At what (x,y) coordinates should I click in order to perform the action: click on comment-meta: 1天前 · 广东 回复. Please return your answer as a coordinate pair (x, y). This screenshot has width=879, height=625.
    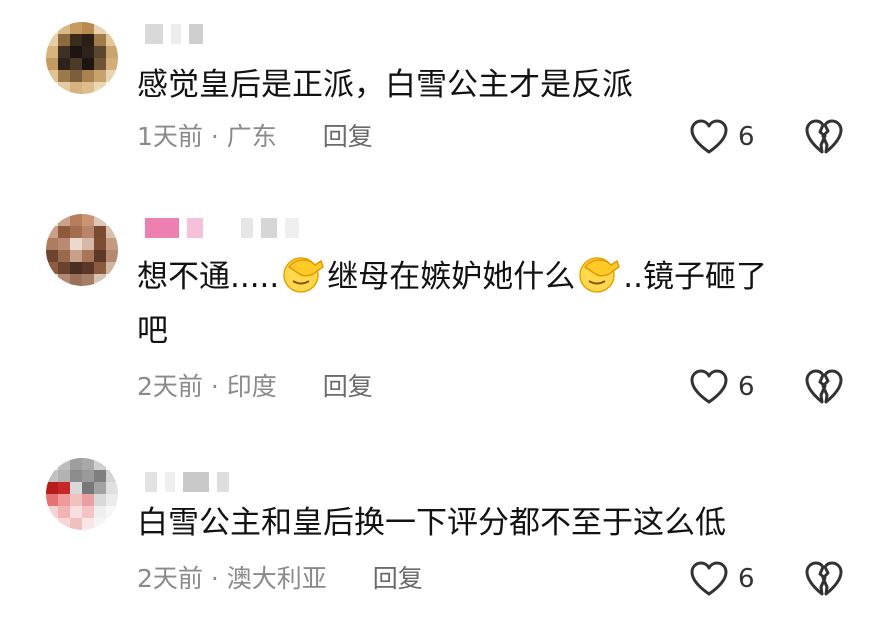
    Looking at the image, I should click on (255, 136).